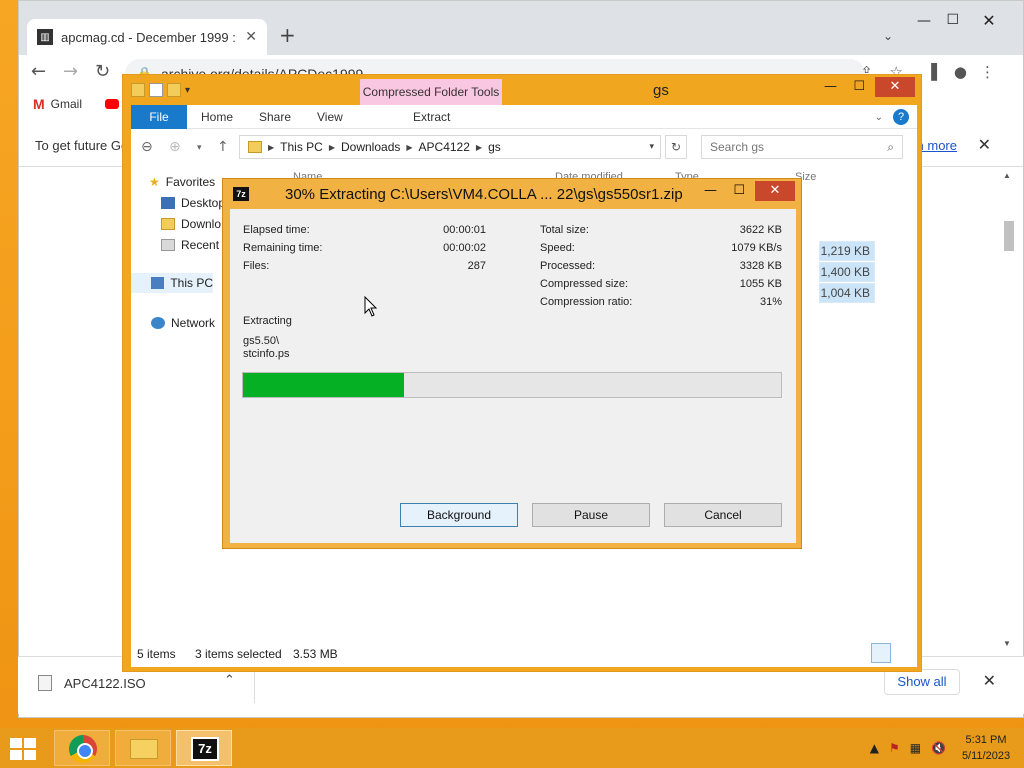  I want to click on scroll-down-arrow-icon: ▼, so click(1007, 643).